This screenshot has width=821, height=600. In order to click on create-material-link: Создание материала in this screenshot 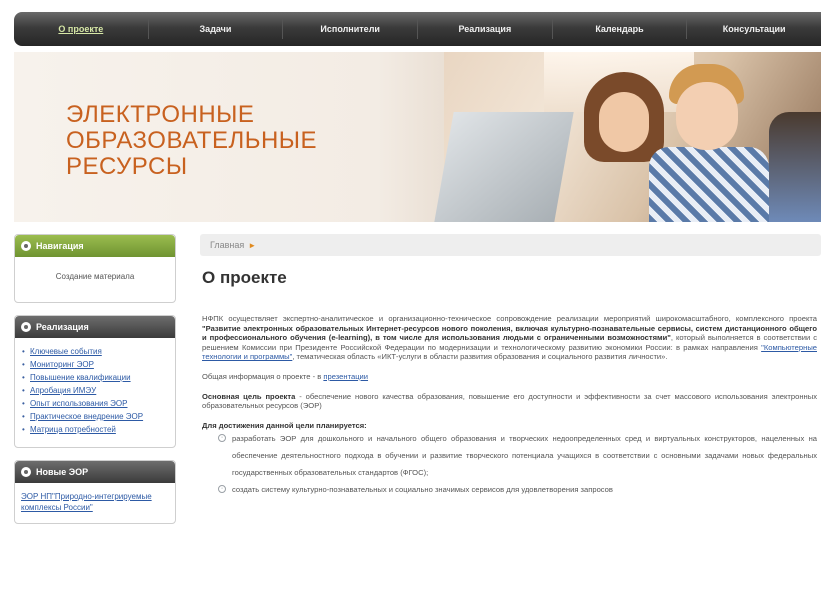, I will do `click(95, 276)`.